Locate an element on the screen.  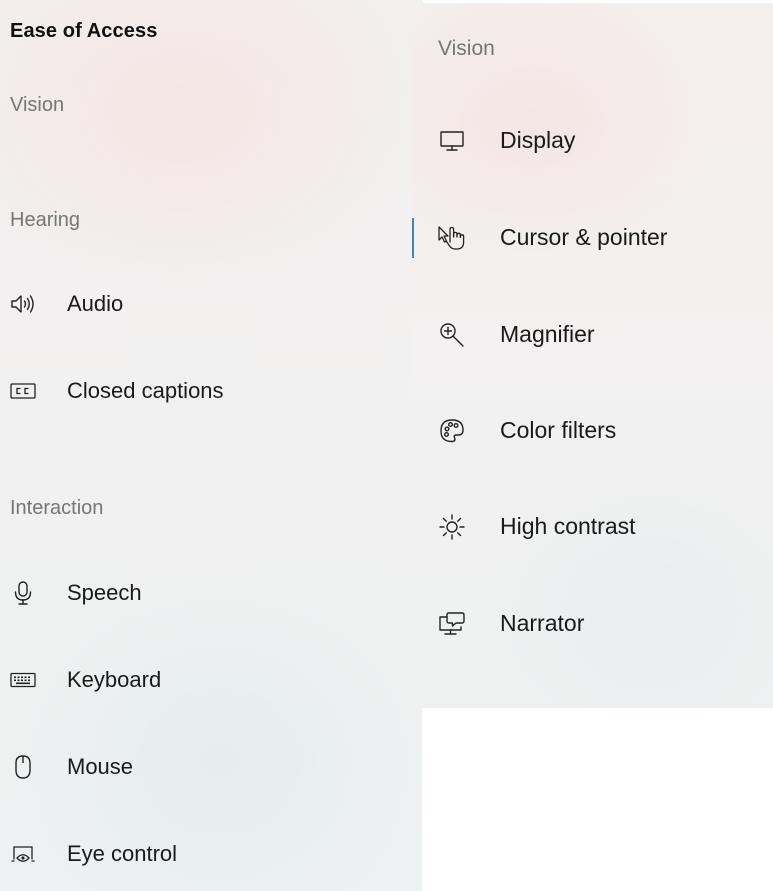
flyout-item-color-filters: Color filters is located at coordinates (592, 431).